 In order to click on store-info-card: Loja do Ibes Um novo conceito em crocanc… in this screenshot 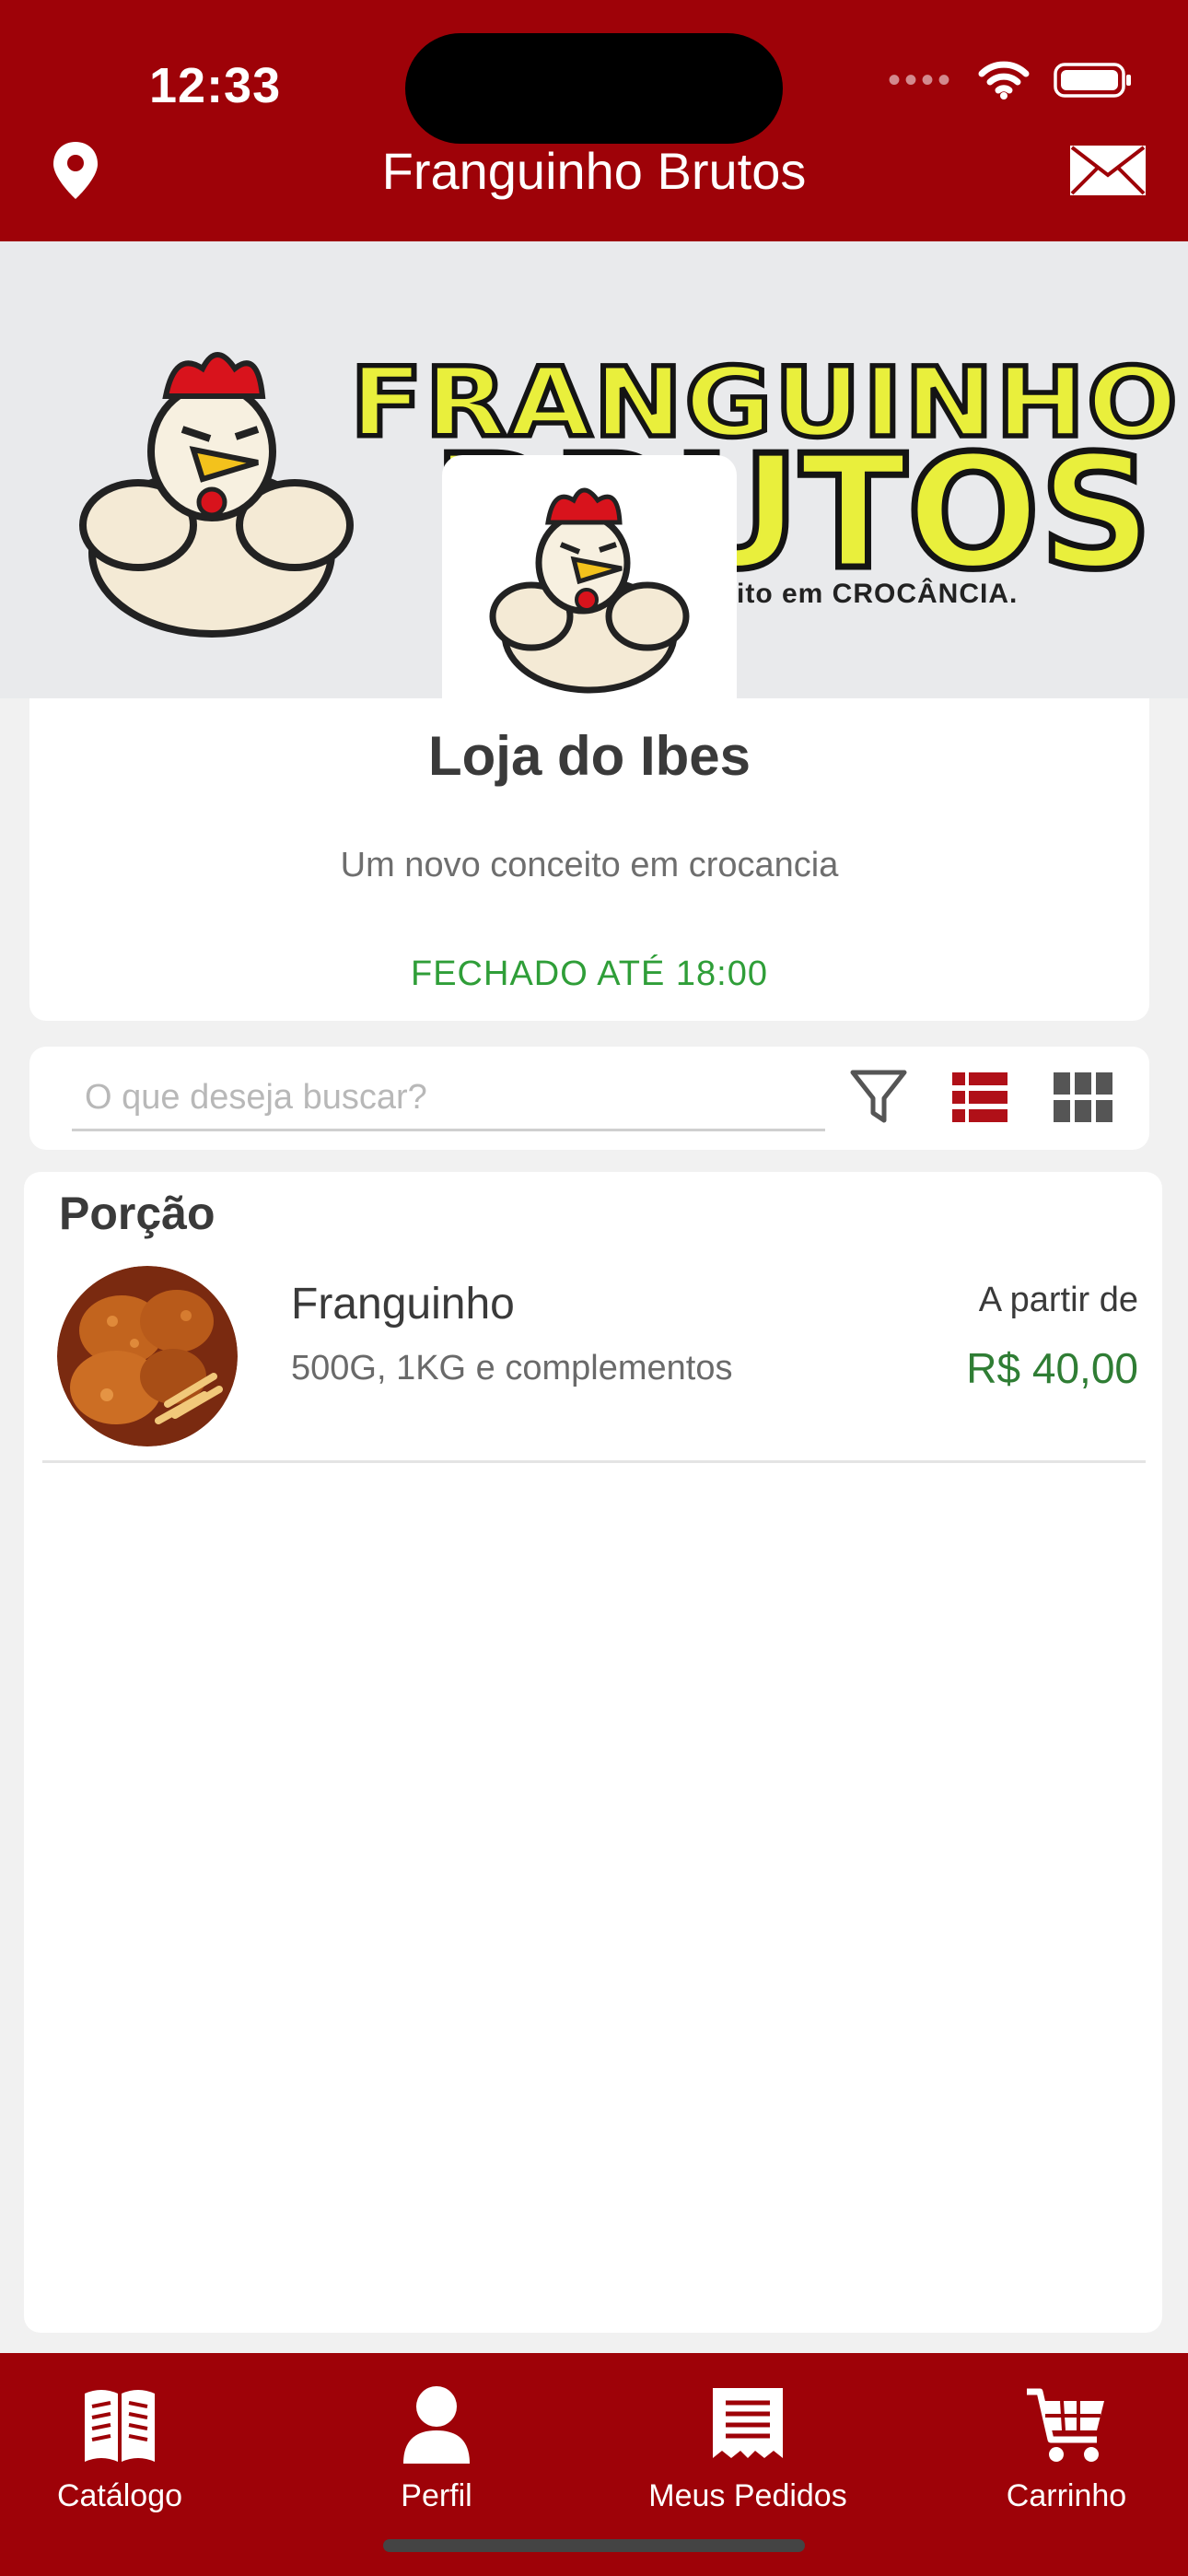, I will do `click(589, 859)`.